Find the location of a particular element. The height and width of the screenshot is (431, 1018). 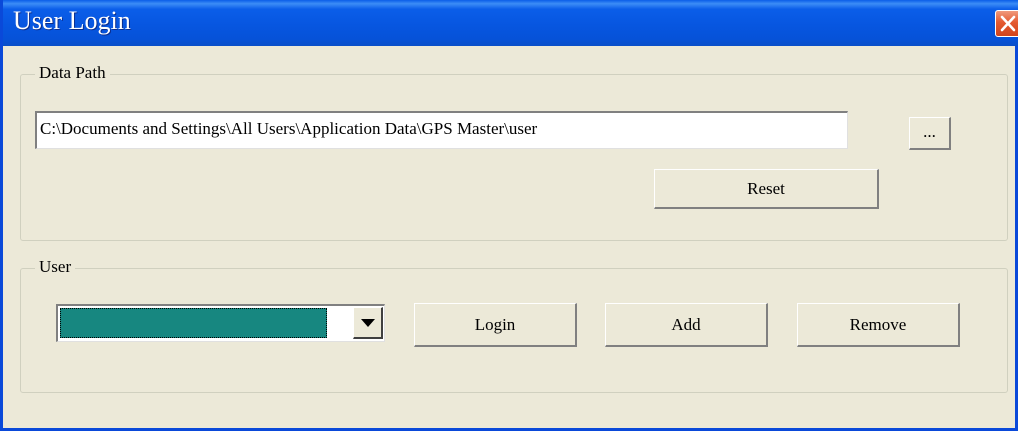

reset-button-label: Reset is located at coordinates (766, 188).